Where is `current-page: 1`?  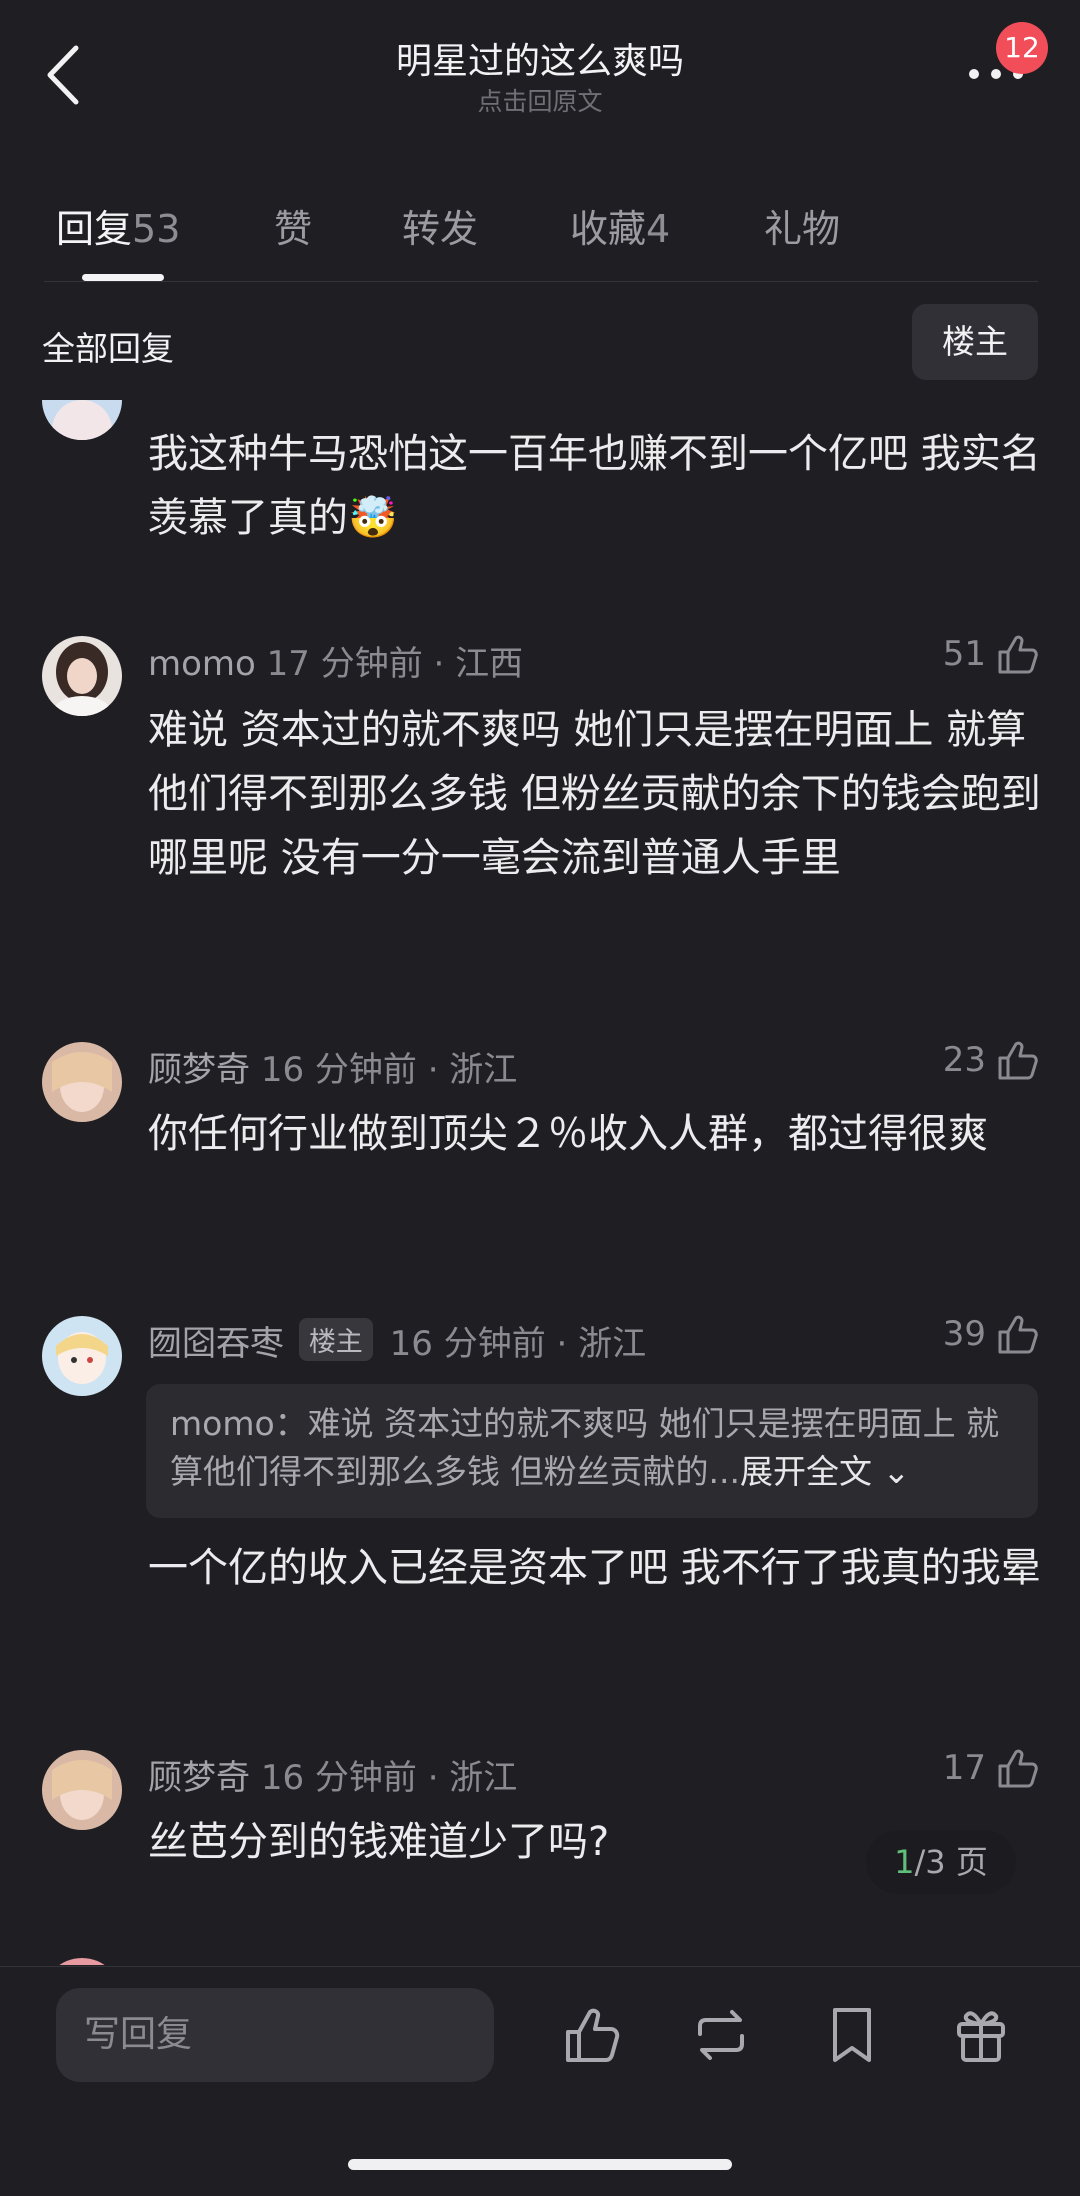 current-page: 1 is located at coordinates (904, 1862).